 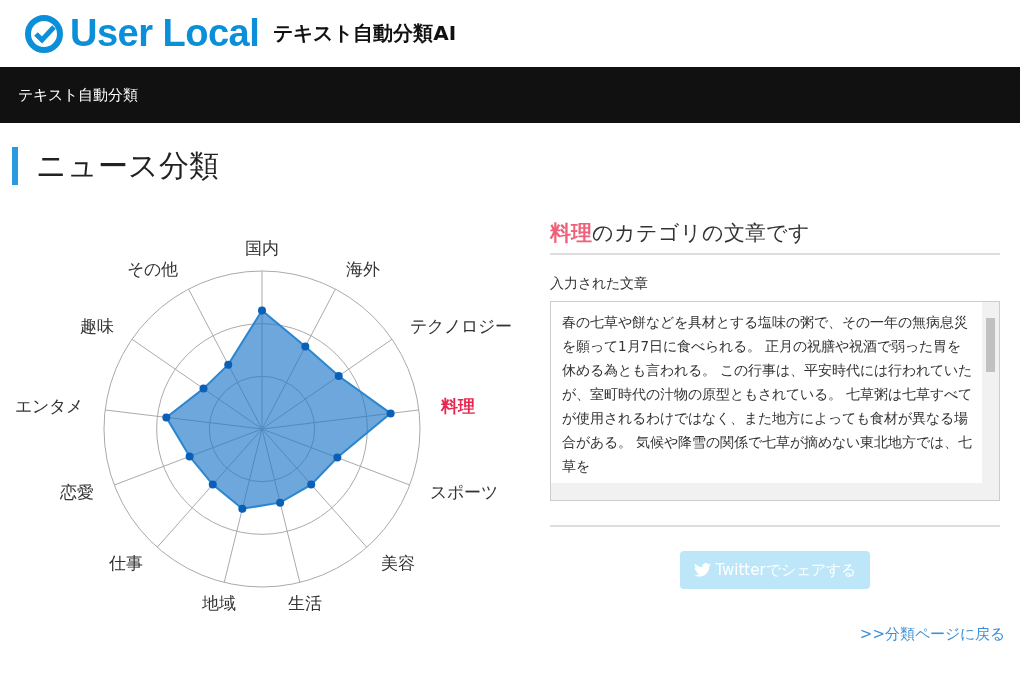 I want to click on input-label: 入力された文章, so click(x=599, y=284).